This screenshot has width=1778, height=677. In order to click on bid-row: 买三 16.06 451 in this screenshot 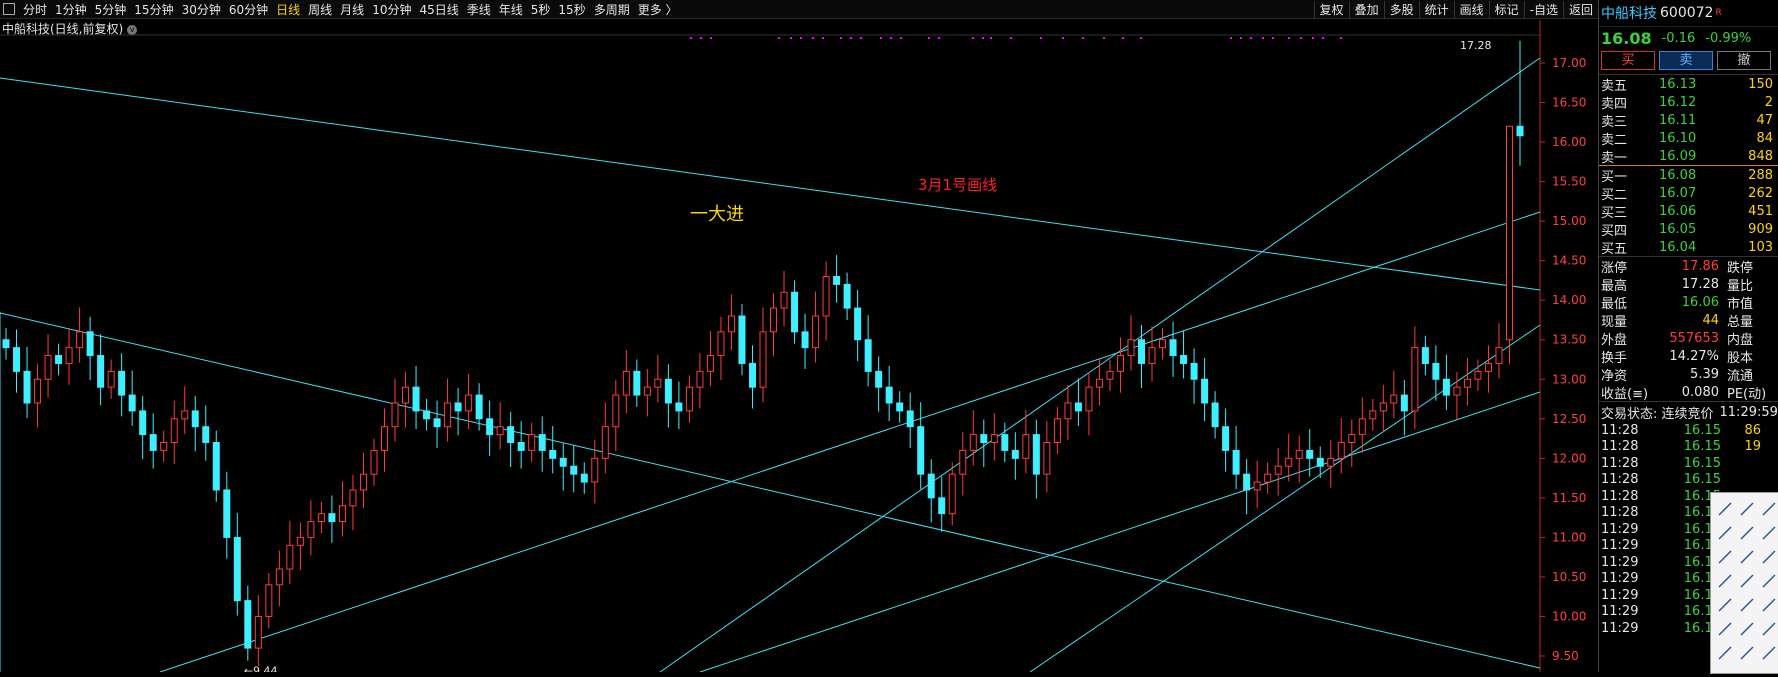, I will do `click(1688, 211)`.